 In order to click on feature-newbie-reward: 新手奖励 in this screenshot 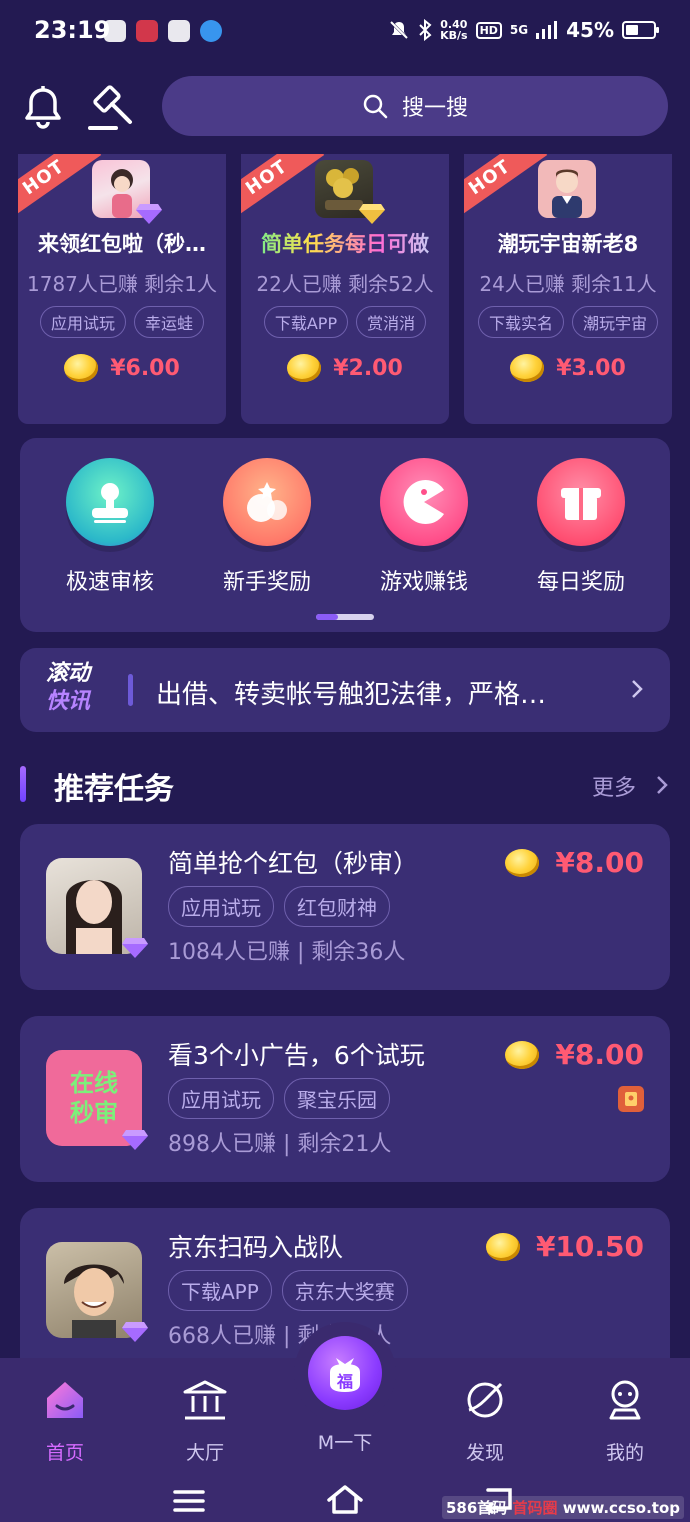, I will do `click(267, 527)`.